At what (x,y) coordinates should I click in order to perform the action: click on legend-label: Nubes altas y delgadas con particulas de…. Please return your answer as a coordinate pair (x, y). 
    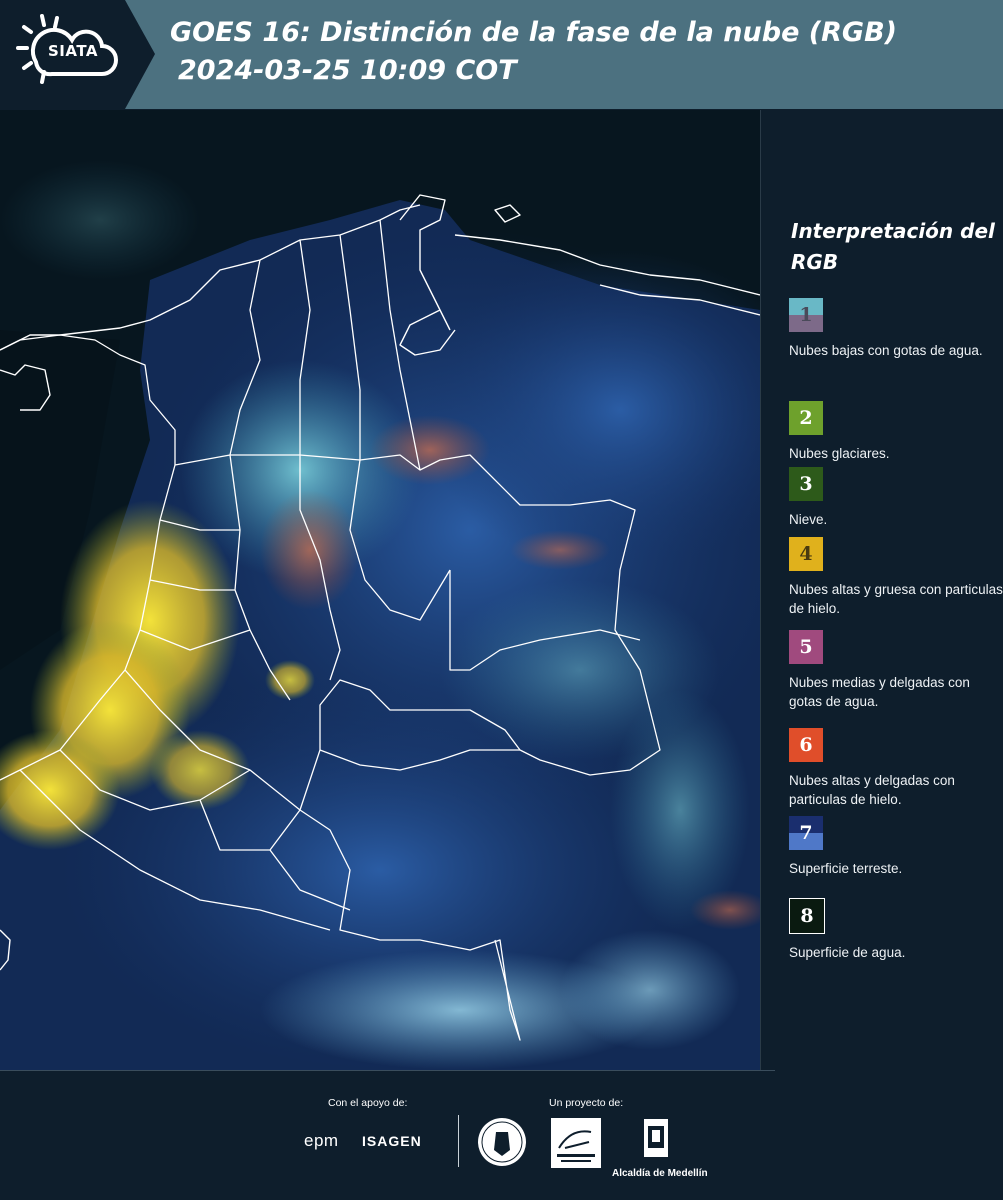
    Looking at the image, I should click on (872, 790).